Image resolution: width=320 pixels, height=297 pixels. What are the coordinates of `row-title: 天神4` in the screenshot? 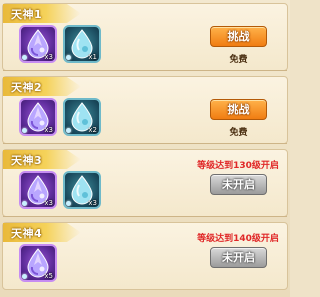 It's located at (27, 233).